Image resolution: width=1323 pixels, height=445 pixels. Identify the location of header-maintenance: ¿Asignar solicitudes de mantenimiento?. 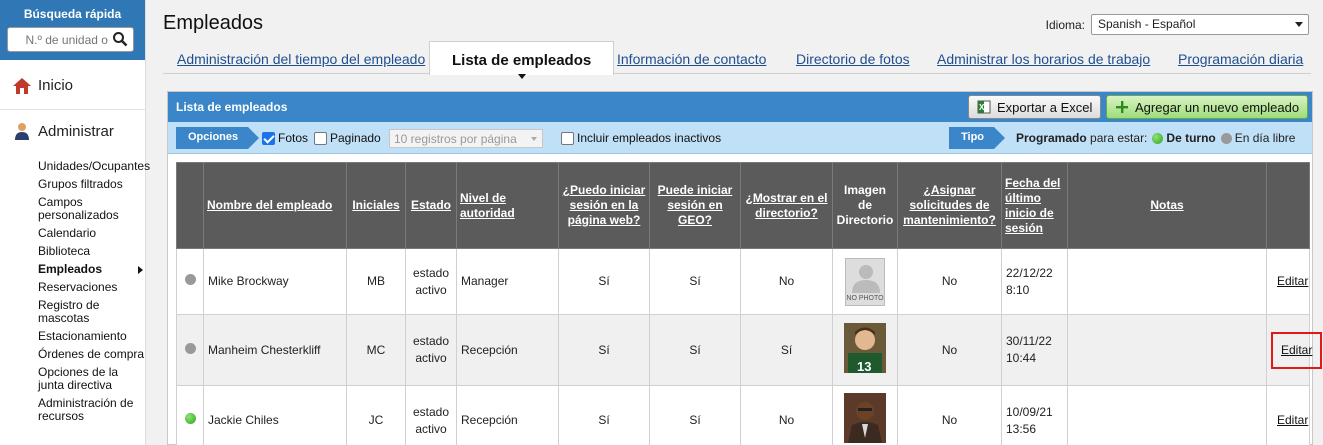
(949, 205).